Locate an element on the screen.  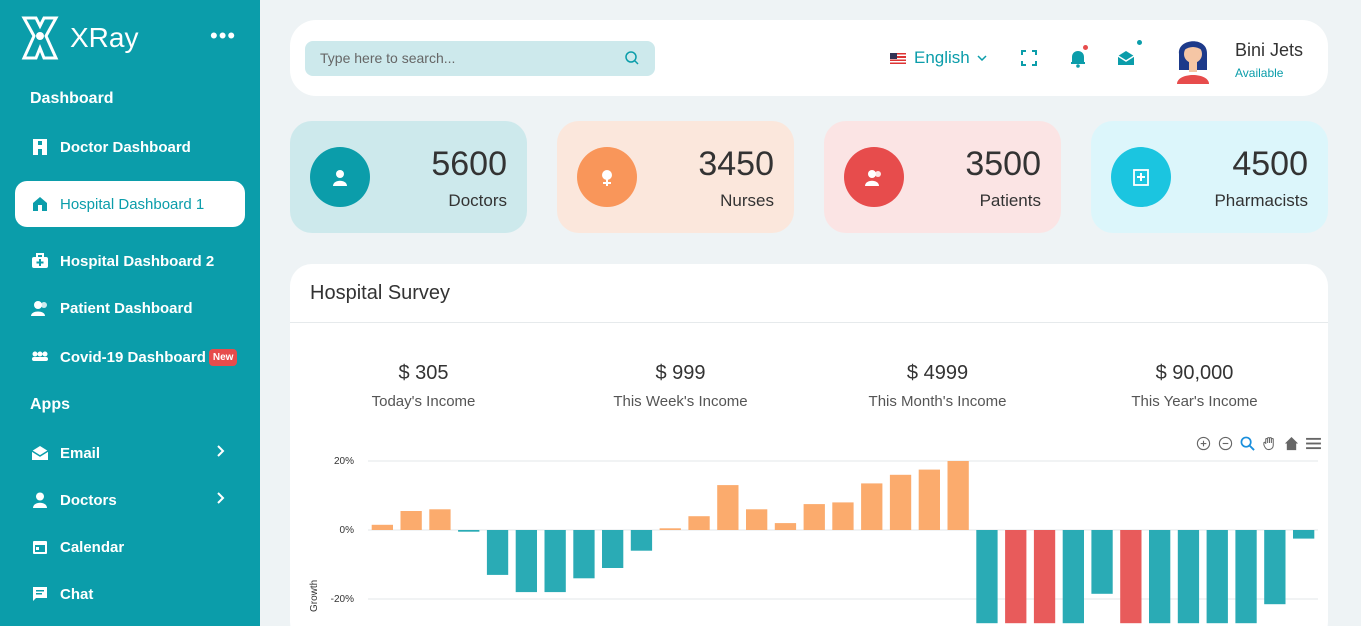
language-selector: English is located at coordinates (938, 58).